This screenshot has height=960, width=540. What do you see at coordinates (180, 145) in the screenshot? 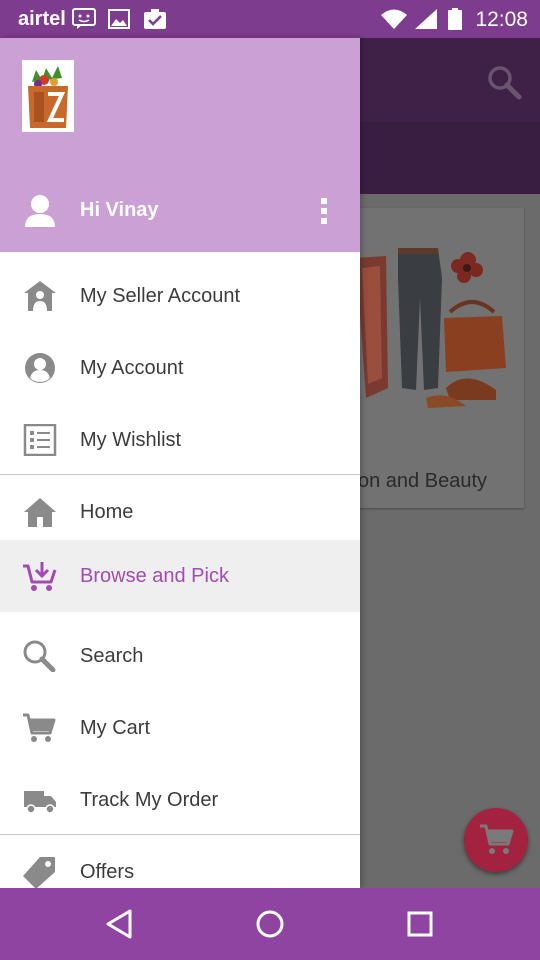
I see `drawer-header: Hi Vinay` at bounding box center [180, 145].